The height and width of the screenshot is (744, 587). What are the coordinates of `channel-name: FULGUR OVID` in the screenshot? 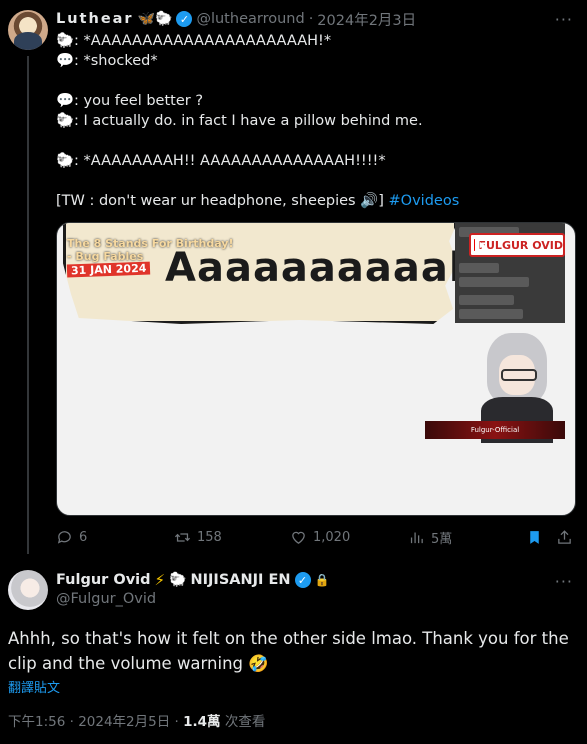 It's located at (520, 245).